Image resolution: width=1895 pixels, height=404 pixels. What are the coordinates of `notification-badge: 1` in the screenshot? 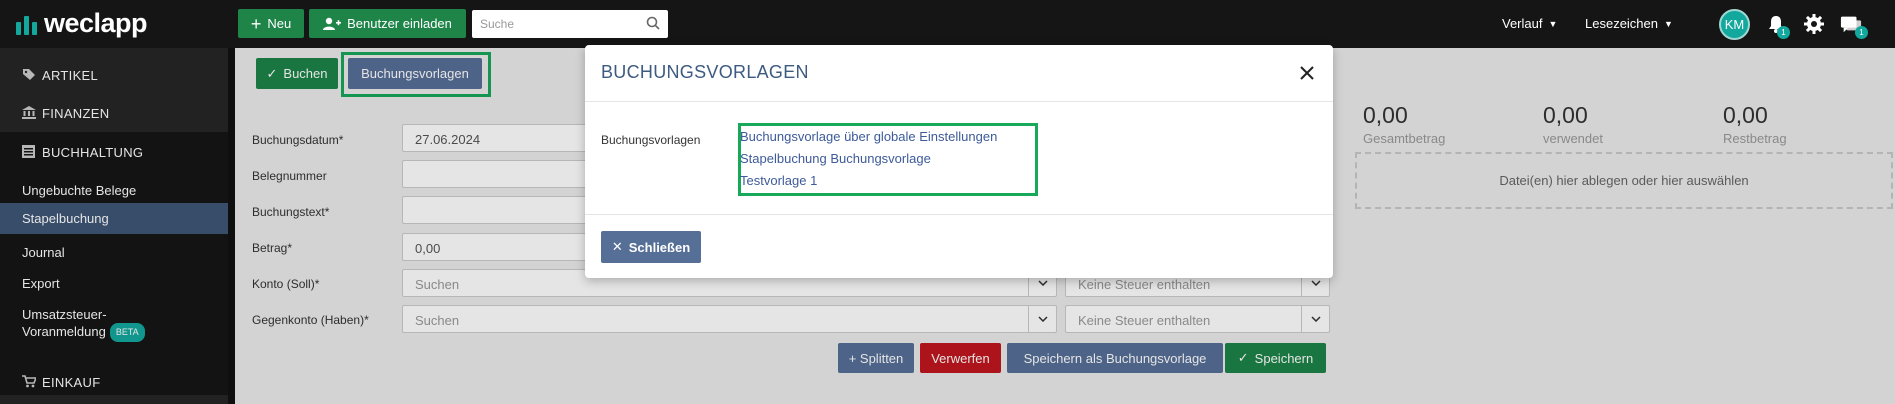 It's located at (1783, 32).